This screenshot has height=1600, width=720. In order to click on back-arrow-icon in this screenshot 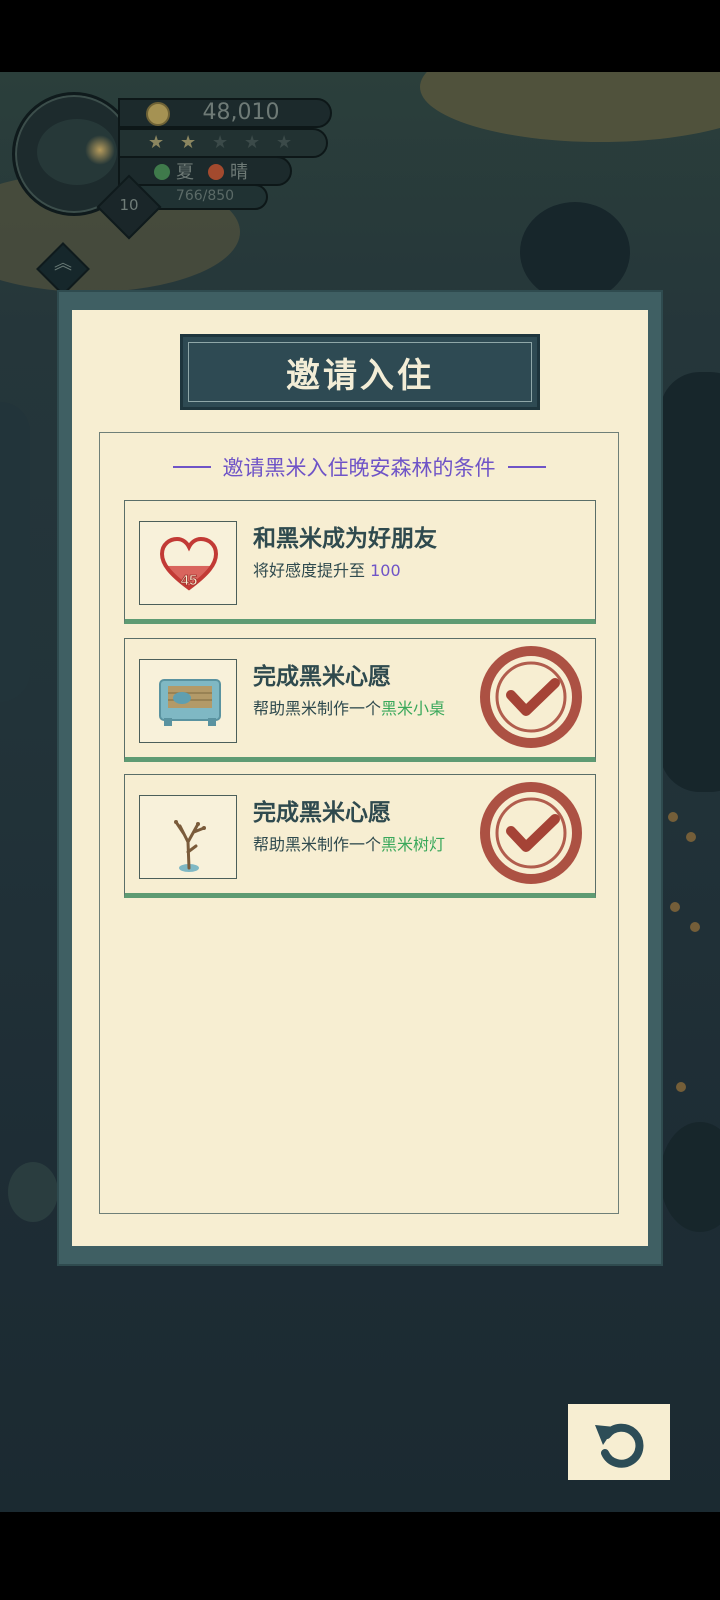, I will do `click(619, 1445)`.